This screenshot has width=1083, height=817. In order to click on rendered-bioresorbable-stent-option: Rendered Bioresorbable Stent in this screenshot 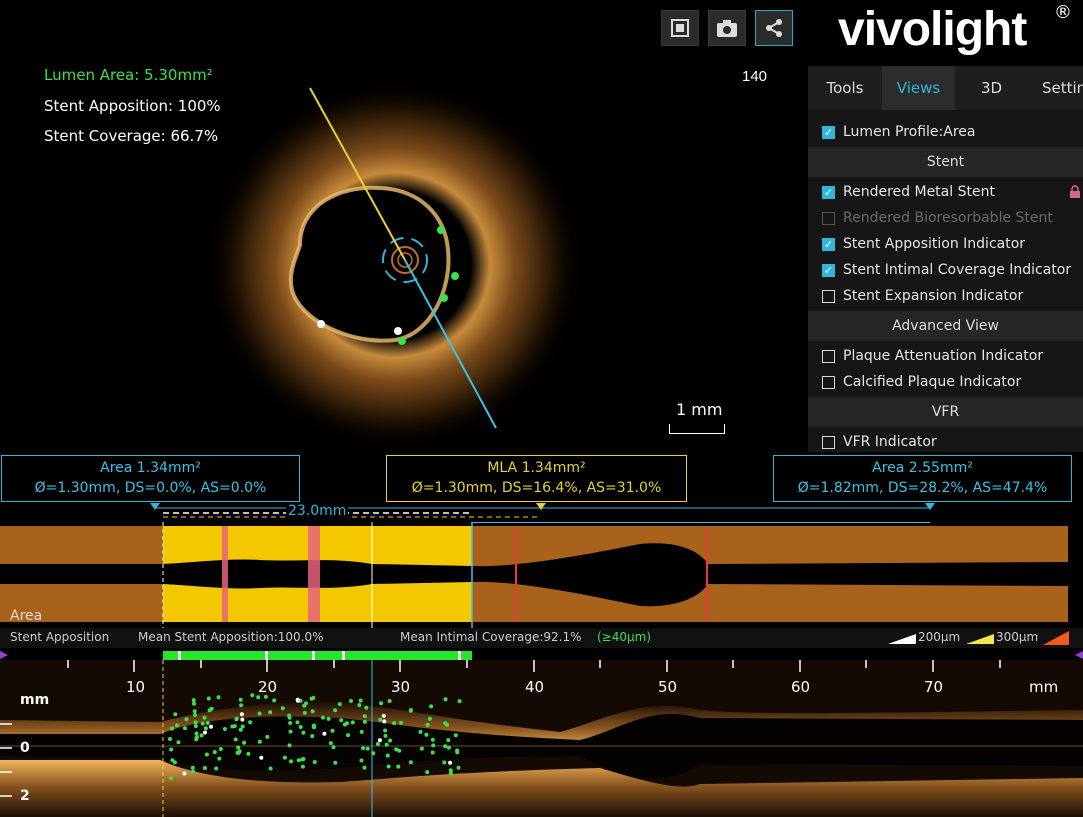, I will do `click(945, 218)`.